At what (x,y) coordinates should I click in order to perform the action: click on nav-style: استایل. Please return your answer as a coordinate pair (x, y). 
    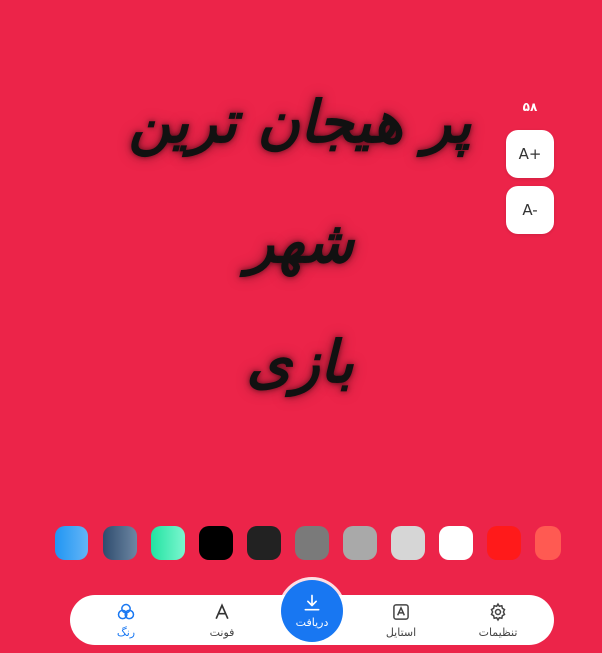
    Looking at the image, I should click on (401, 620).